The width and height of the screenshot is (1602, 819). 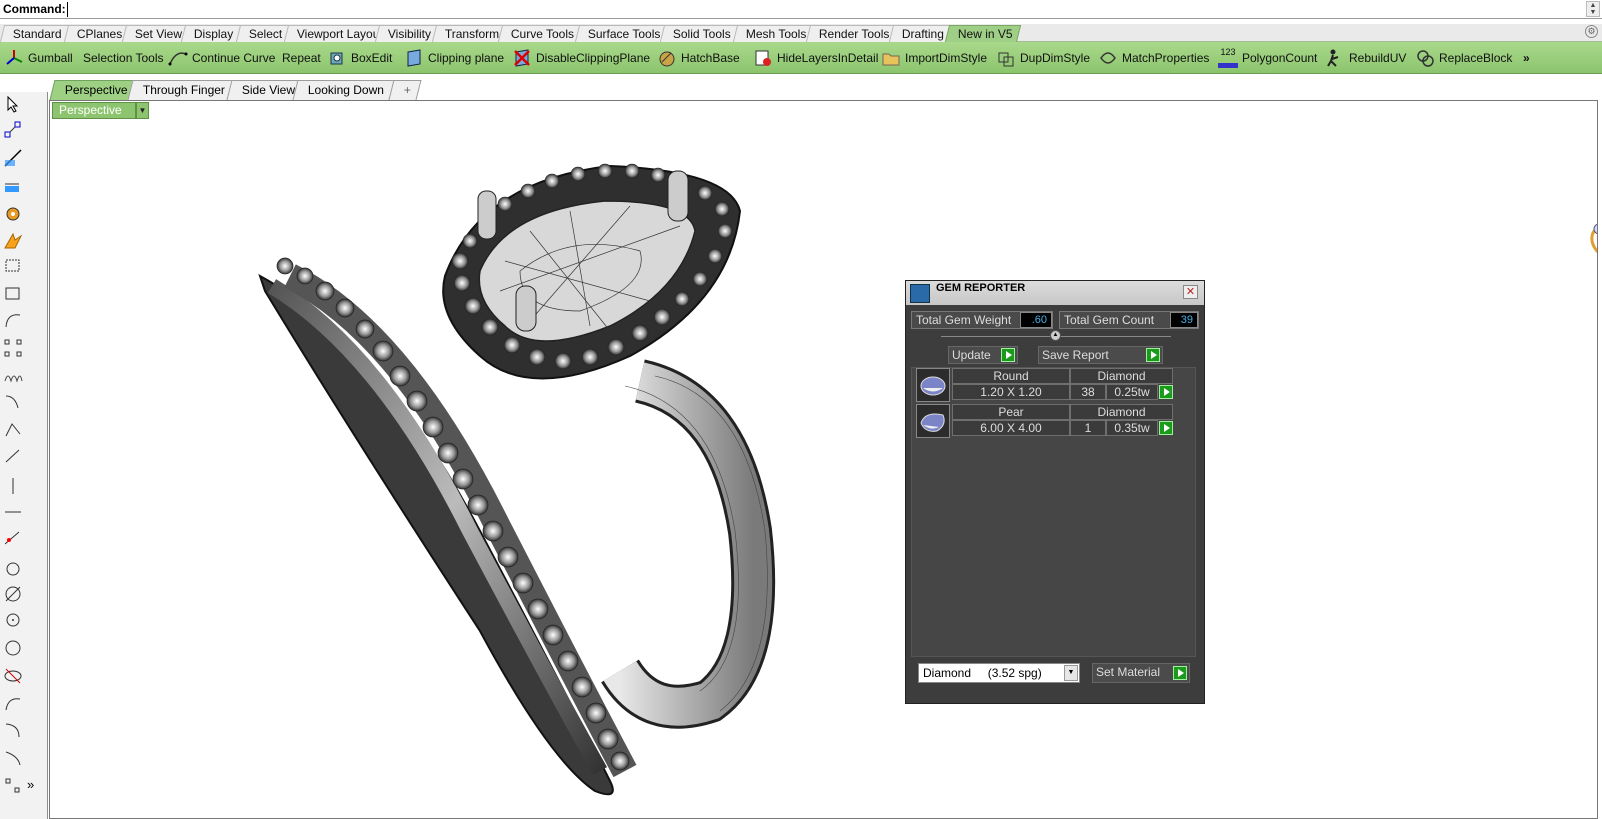 What do you see at coordinates (1108, 58) in the screenshot?
I see `match-properties-icon` at bounding box center [1108, 58].